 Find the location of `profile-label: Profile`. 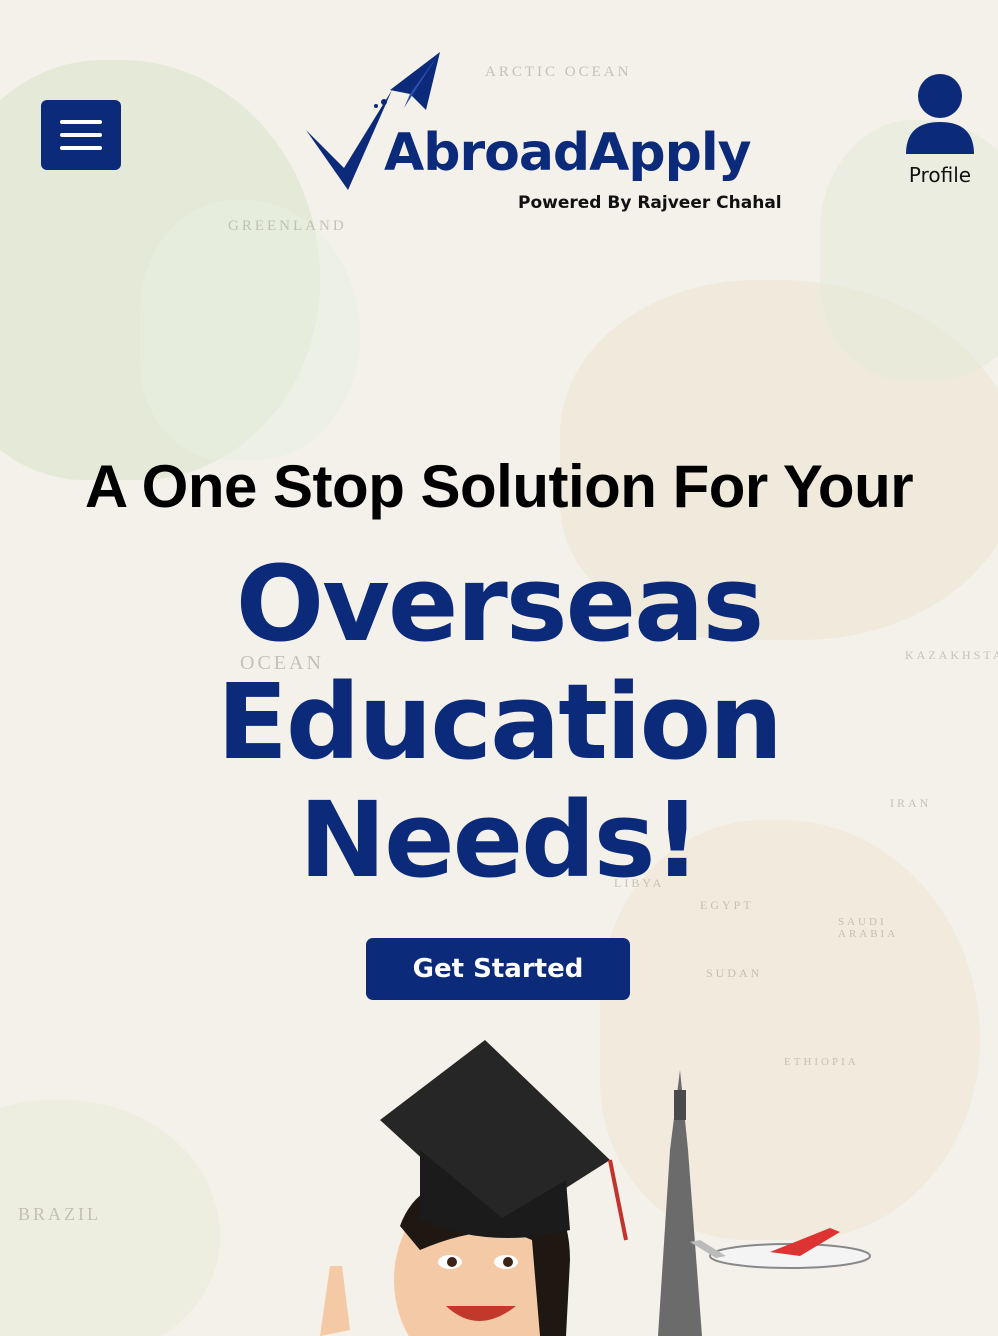

profile-label: Profile is located at coordinates (940, 175).